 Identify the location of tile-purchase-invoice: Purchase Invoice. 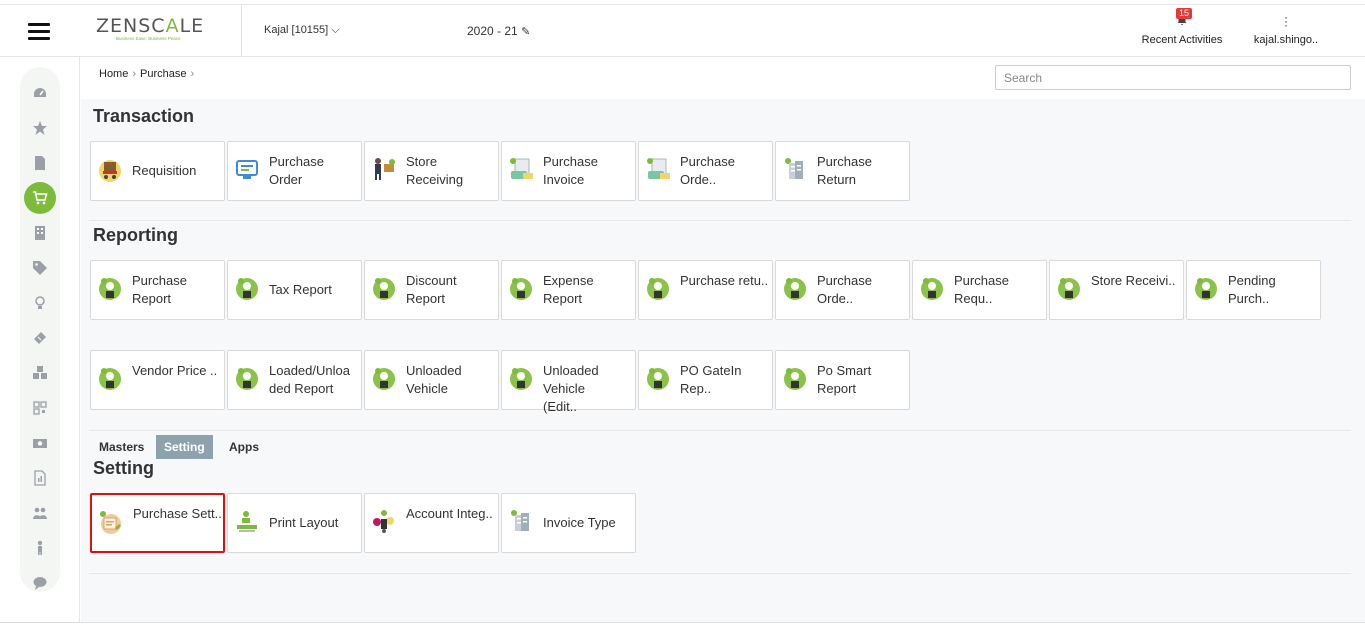
(568, 171).